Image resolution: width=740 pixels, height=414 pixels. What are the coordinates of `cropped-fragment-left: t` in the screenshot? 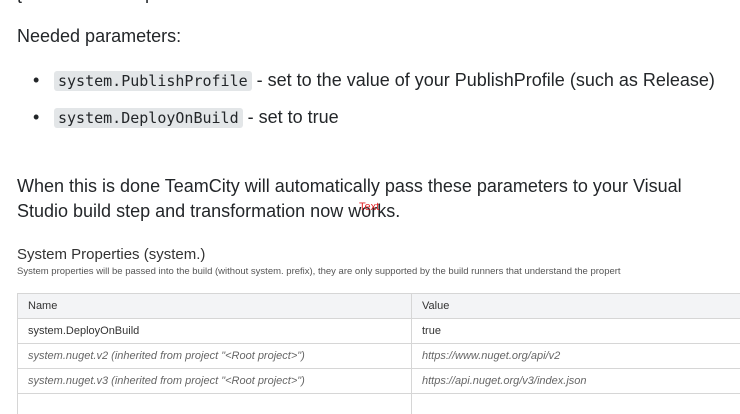 It's located at (19, 3).